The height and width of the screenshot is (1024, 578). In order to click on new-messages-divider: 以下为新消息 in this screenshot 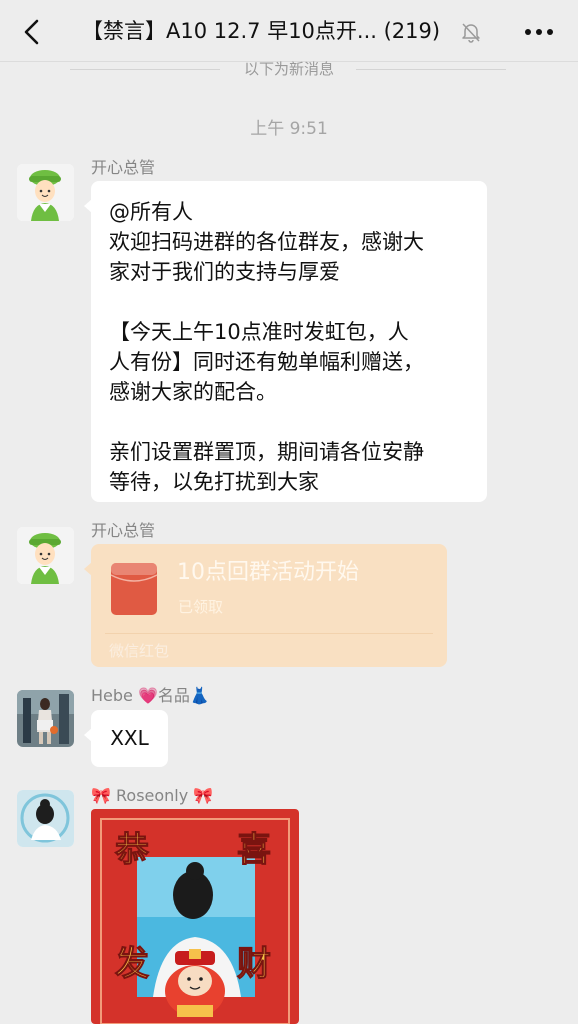, I will do `click(289, 70)`.